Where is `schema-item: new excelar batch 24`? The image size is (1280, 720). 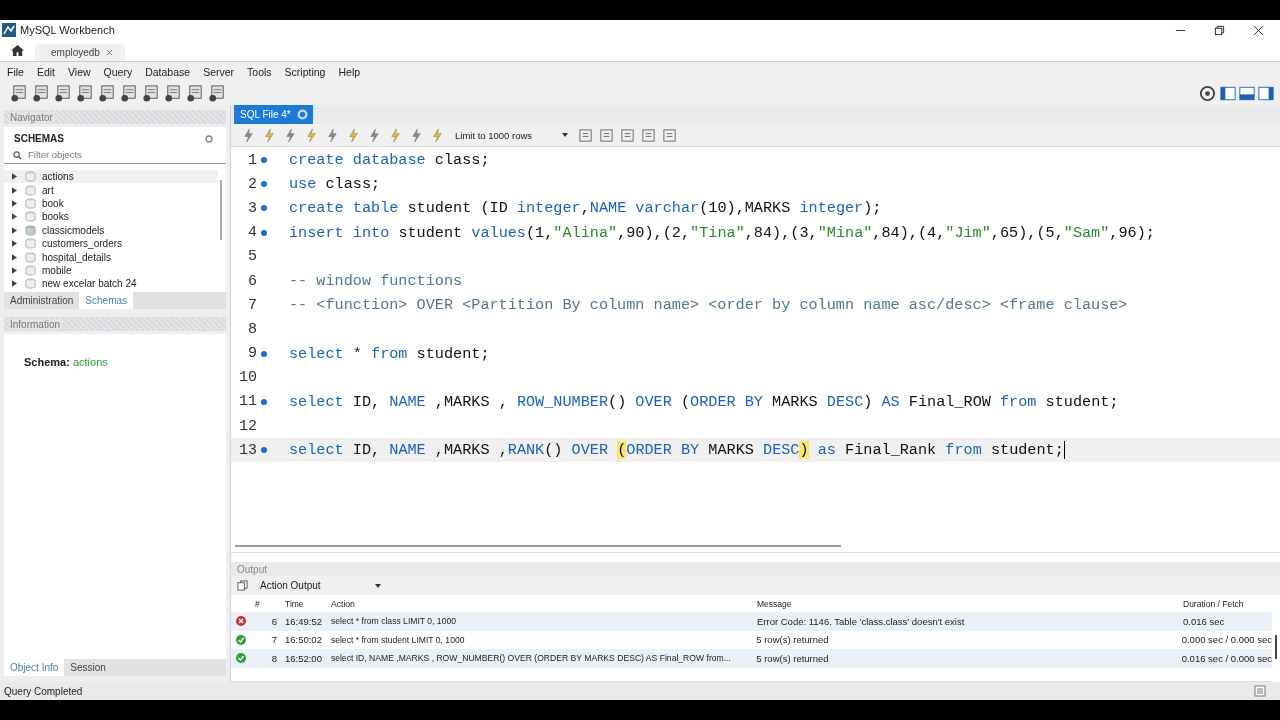
schema-item: new excelar batch 24 is located at coordinates (111, 284).